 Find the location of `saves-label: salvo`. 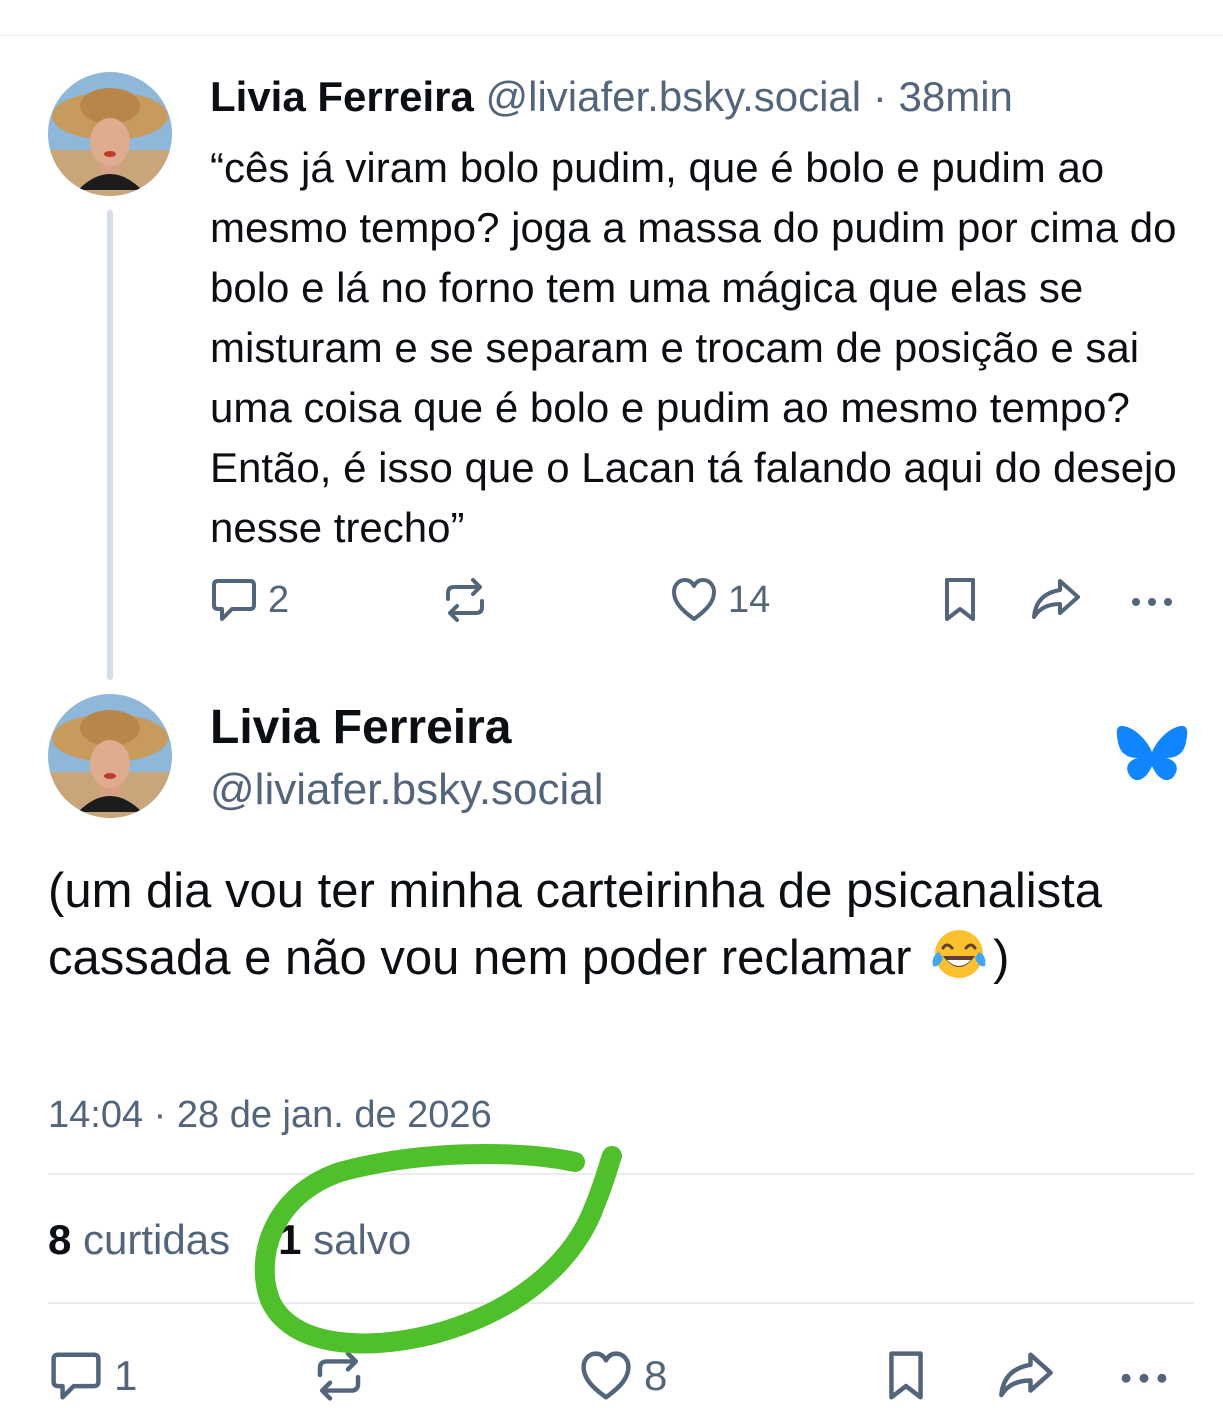

saves-label: salvo is located at coordinates (362, 1239).